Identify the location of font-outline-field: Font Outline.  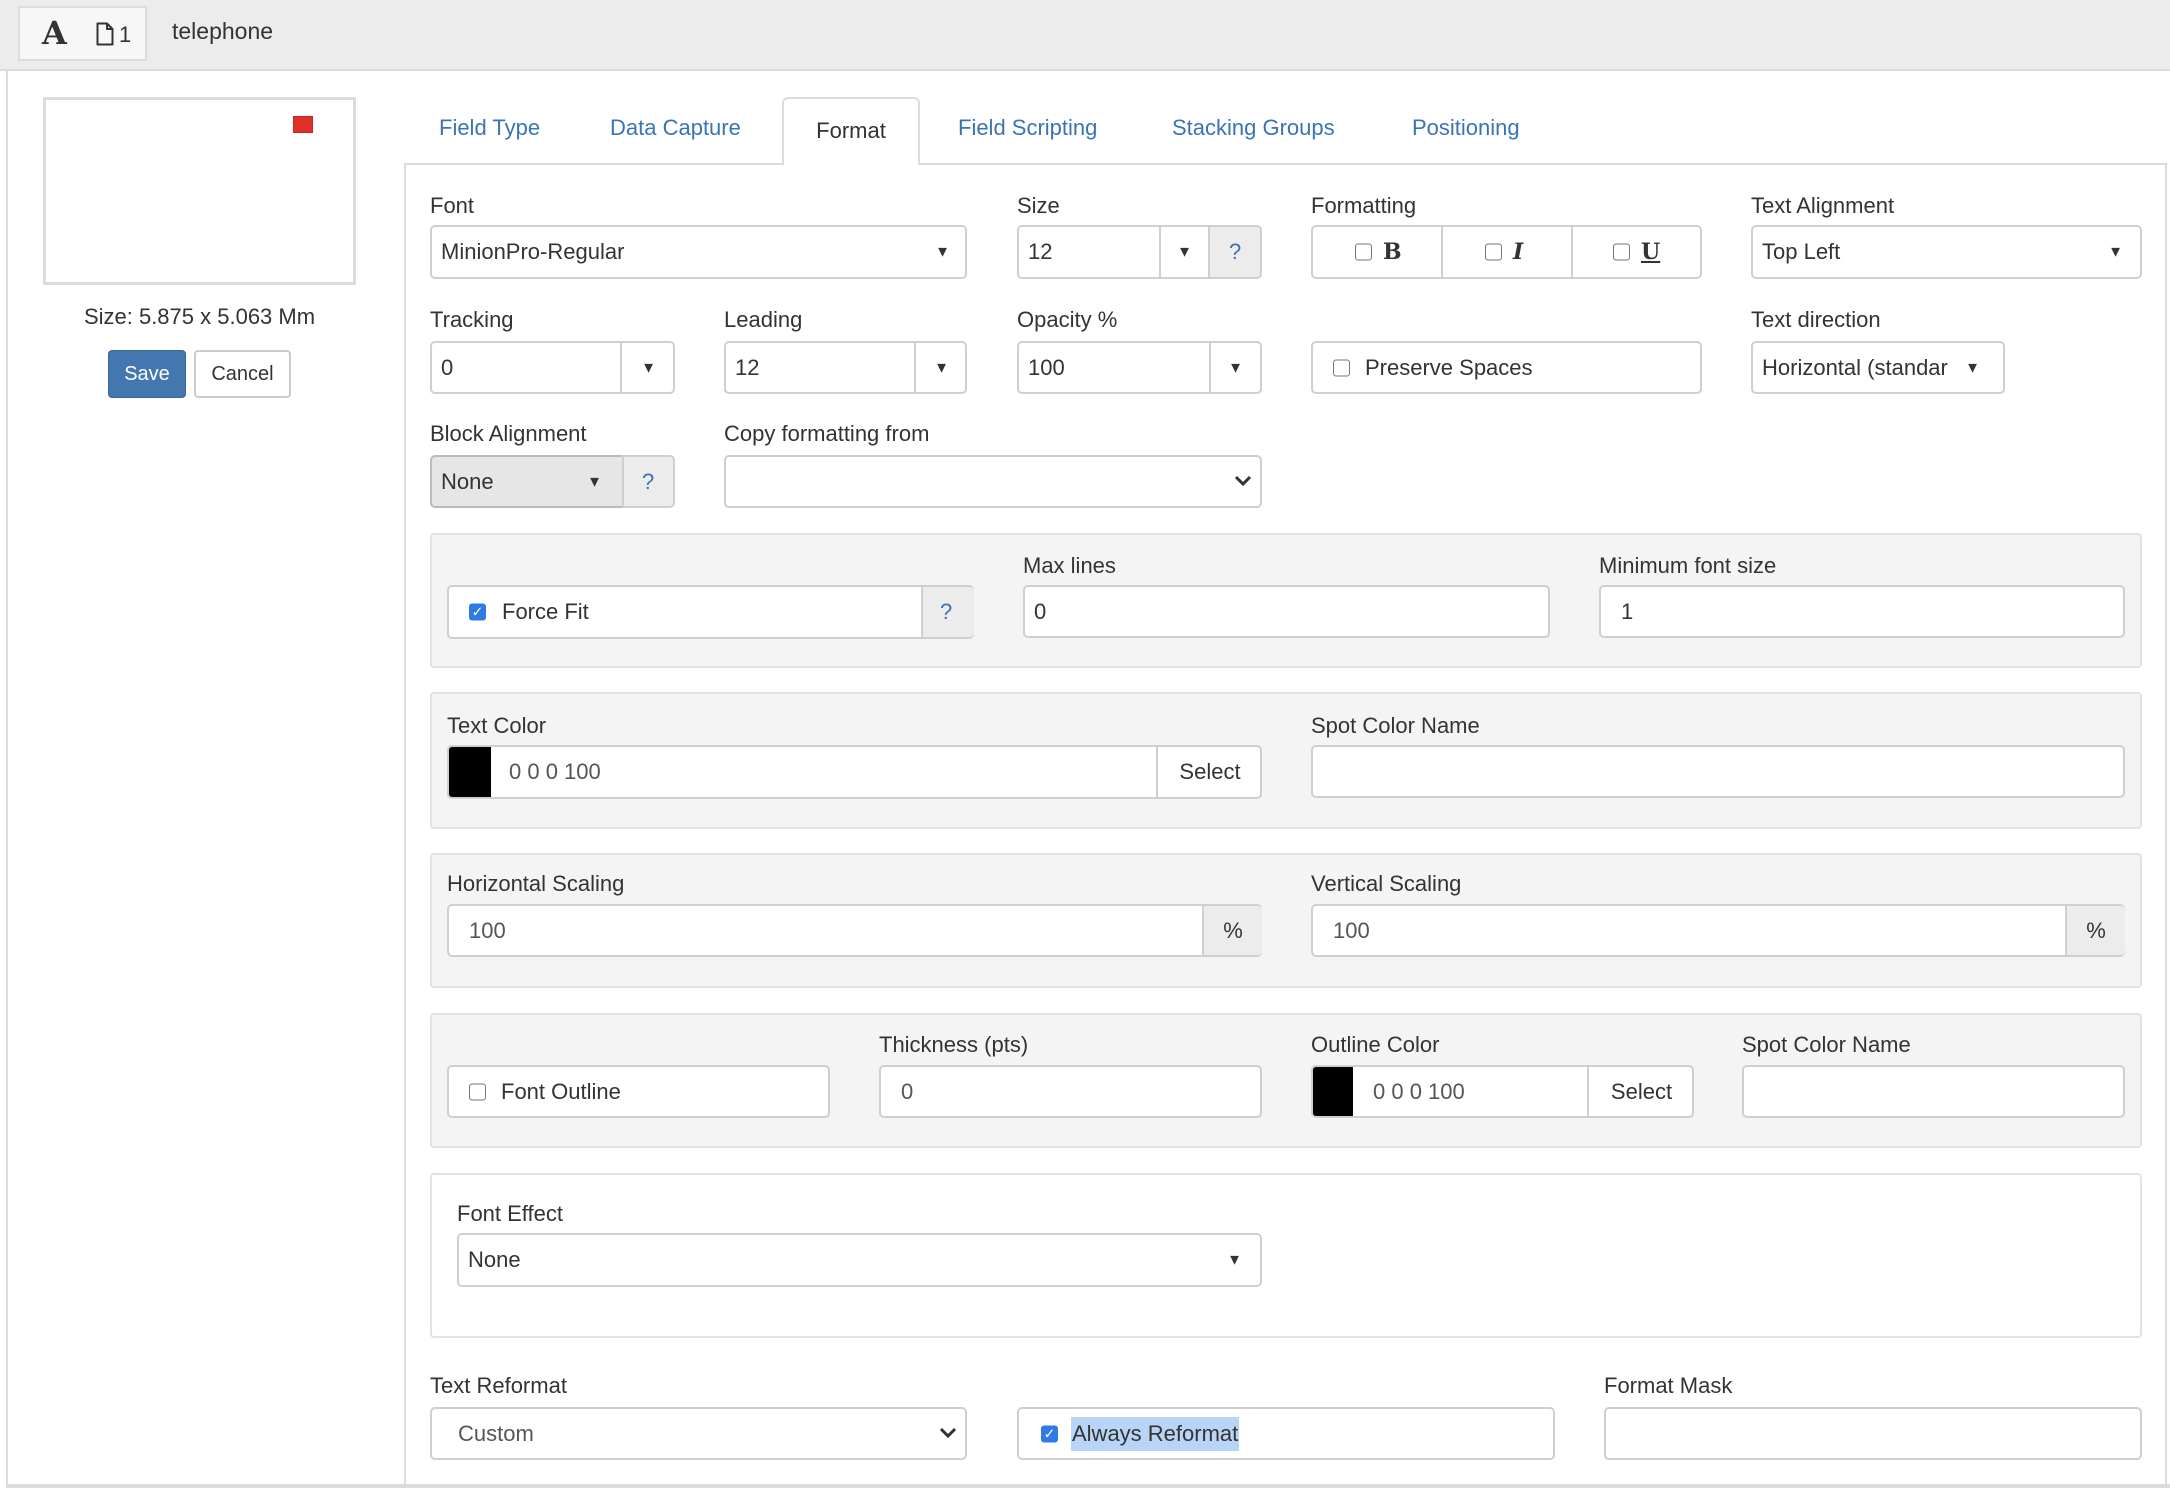
(638, 1091).